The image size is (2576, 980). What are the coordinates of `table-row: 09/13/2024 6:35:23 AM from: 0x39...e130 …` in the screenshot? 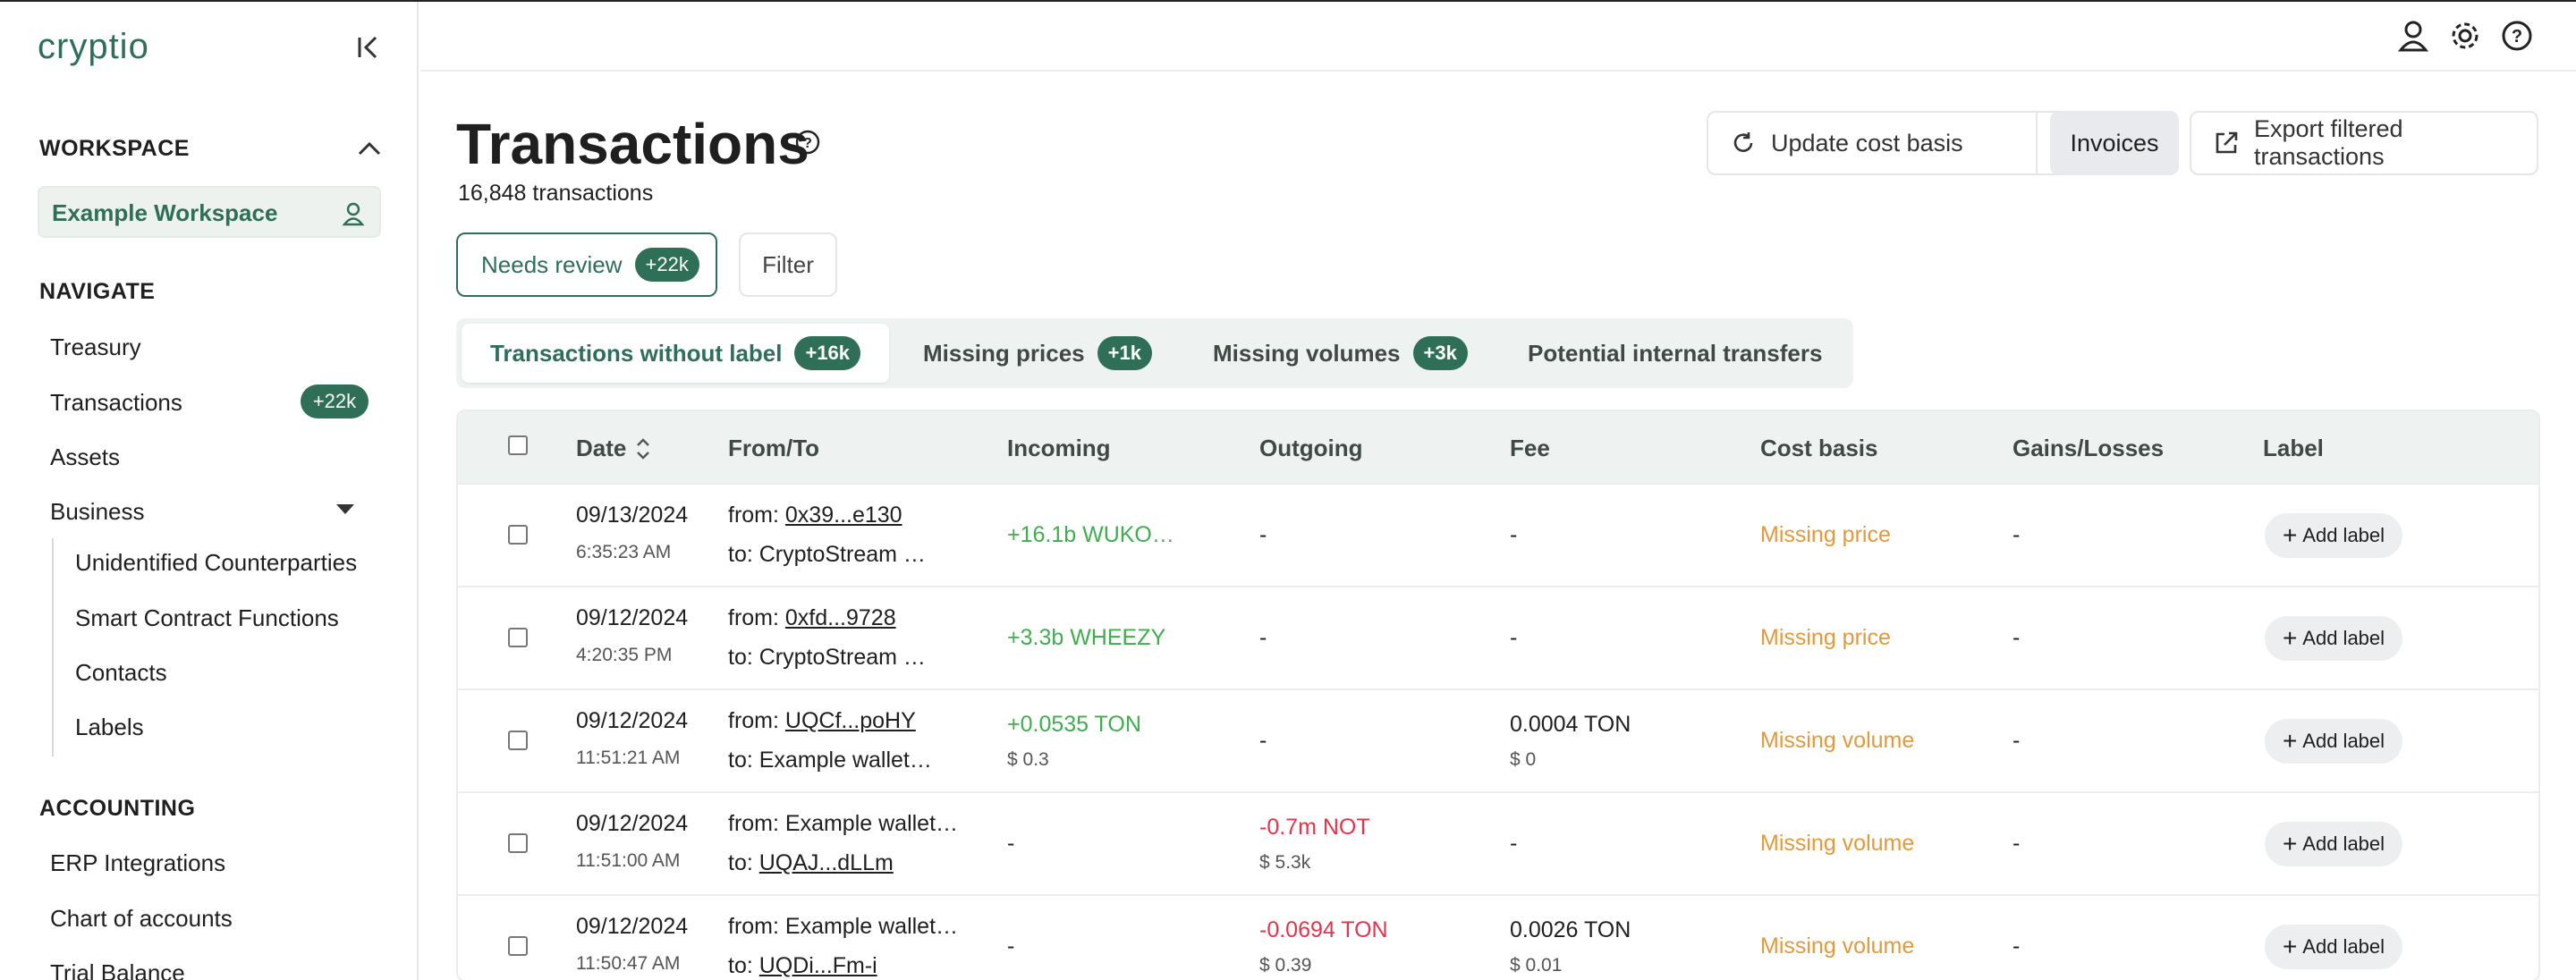 It's located at (1498, 534).